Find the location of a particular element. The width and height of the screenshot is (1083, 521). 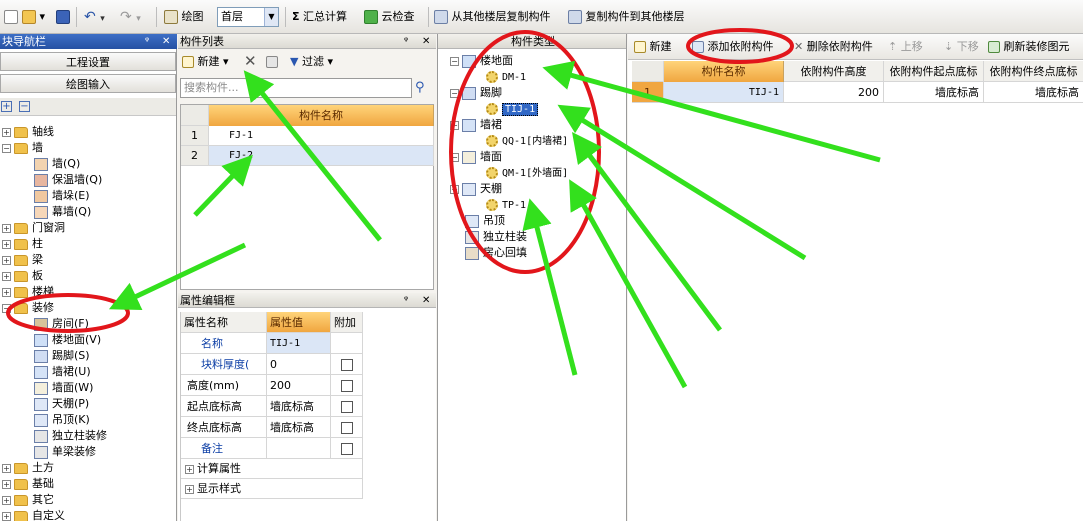

attached-start-cell: 墙底标高 is located at coordinates (934, 92).